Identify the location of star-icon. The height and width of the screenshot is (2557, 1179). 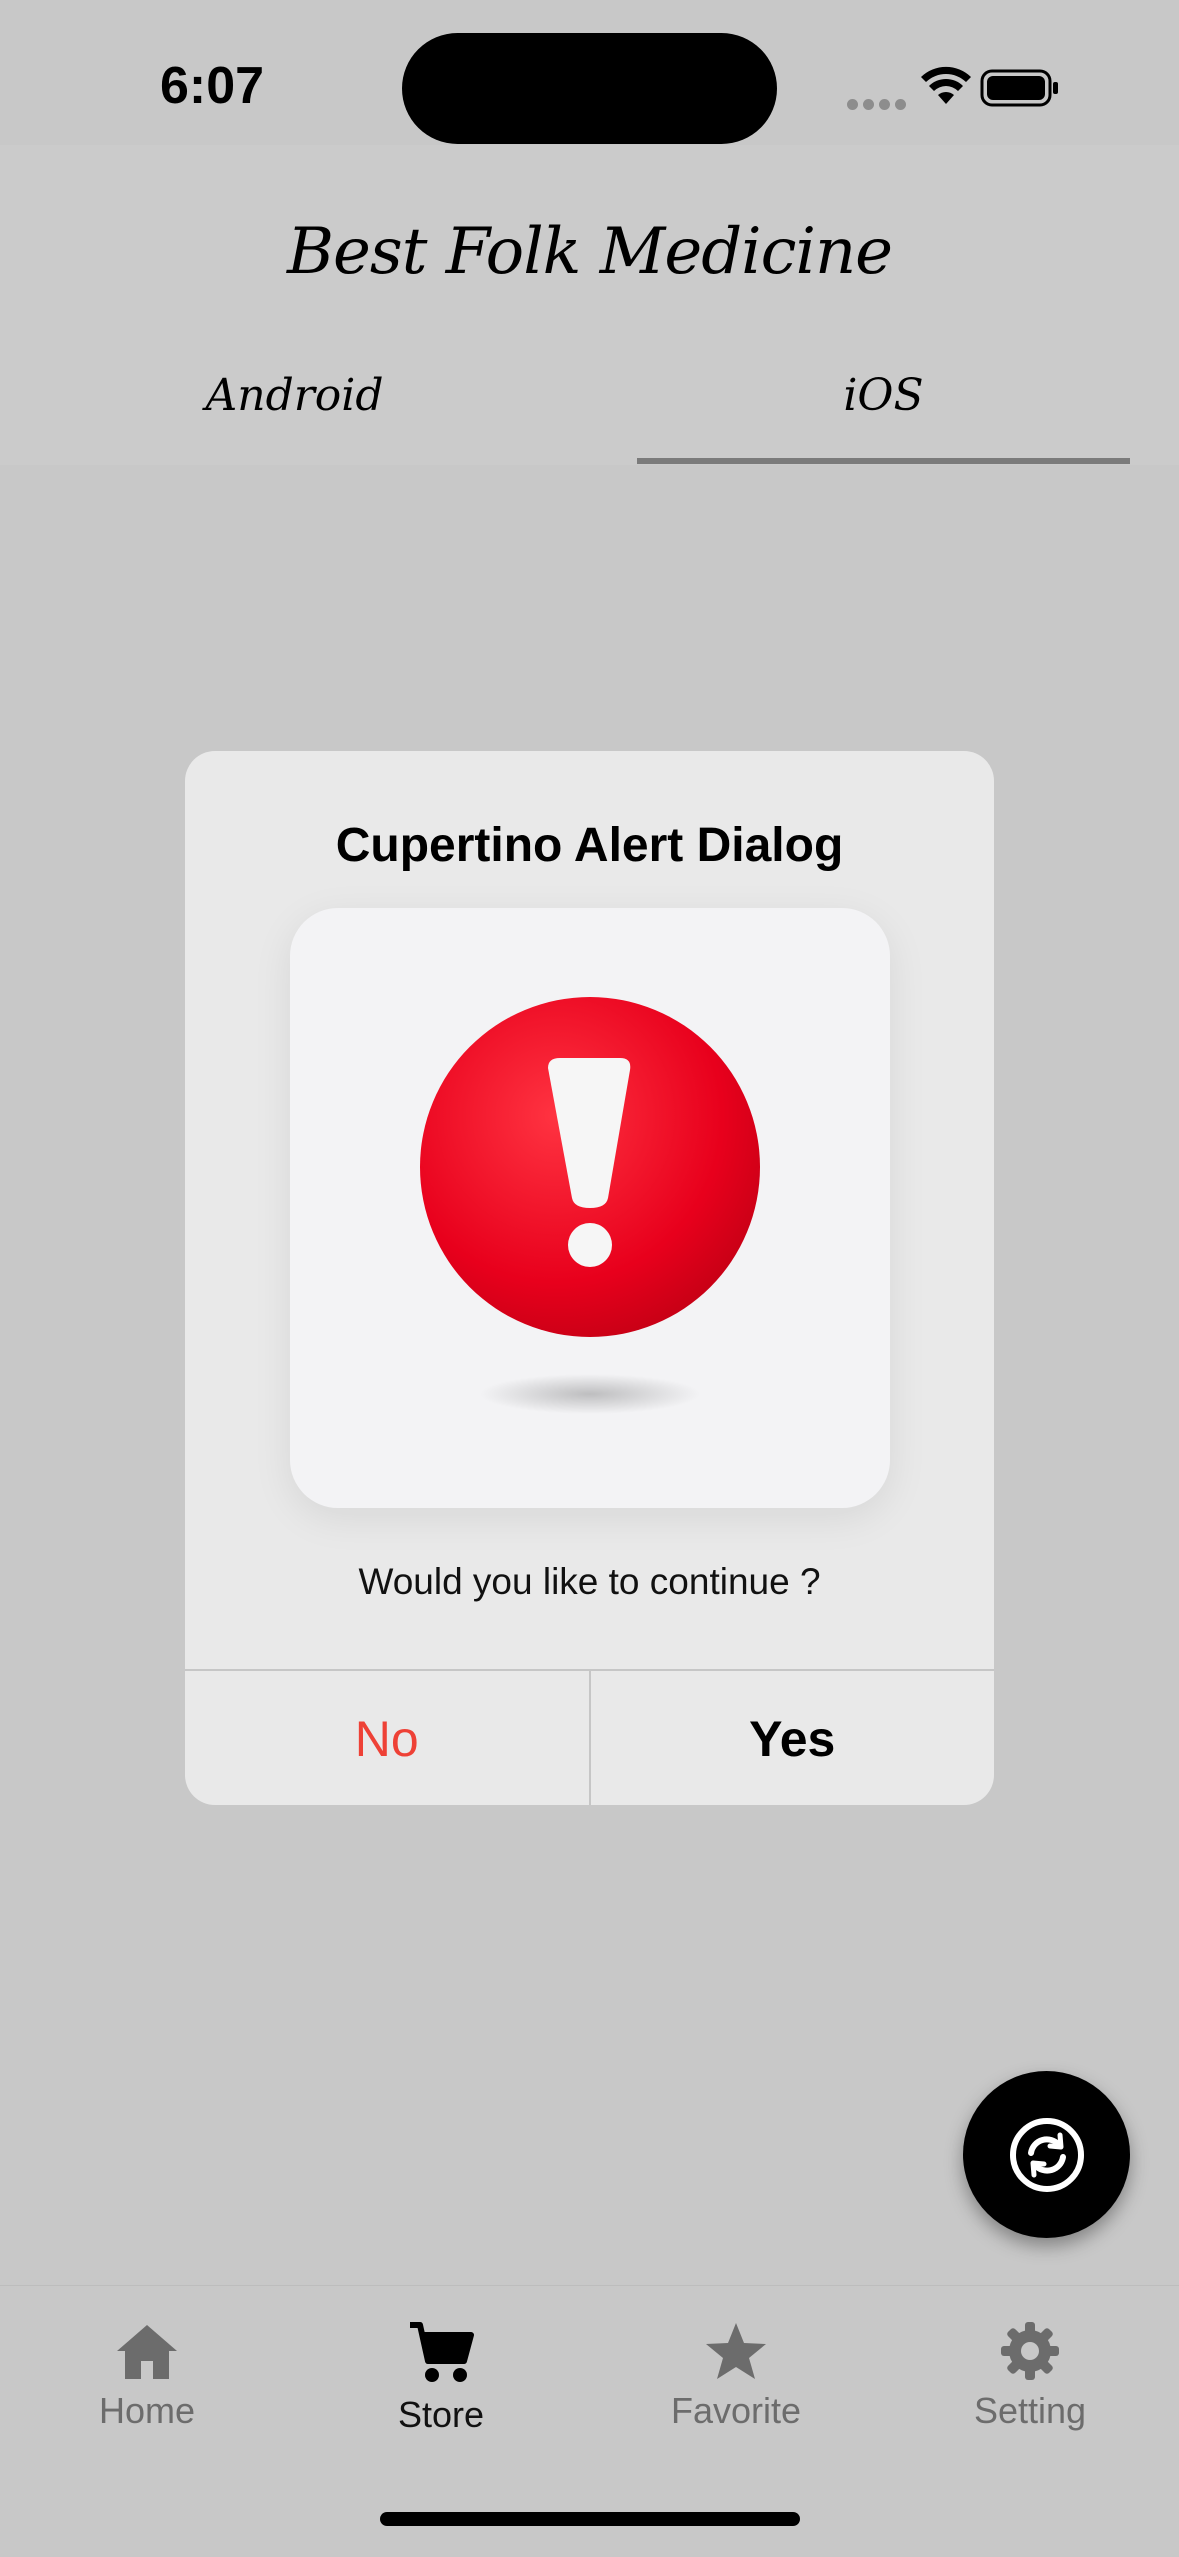
(736, 2351).